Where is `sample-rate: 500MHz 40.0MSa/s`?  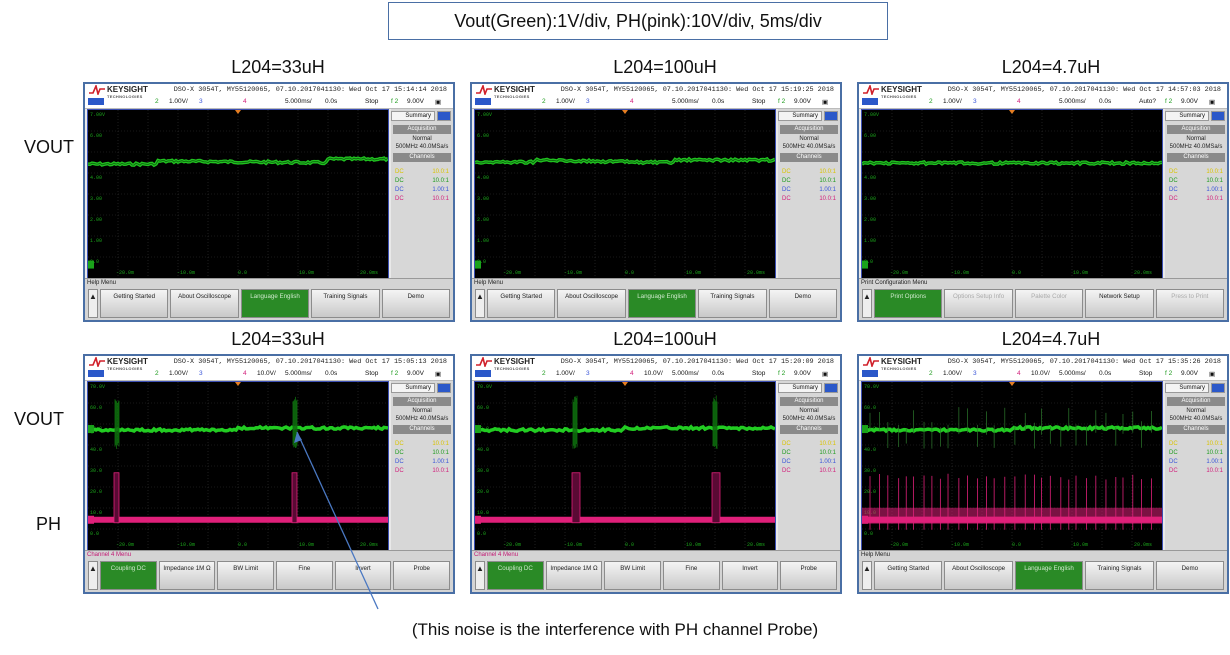
sample-rate: 500MHz 40.0MSa/s is located at coordinates (1196, 419).